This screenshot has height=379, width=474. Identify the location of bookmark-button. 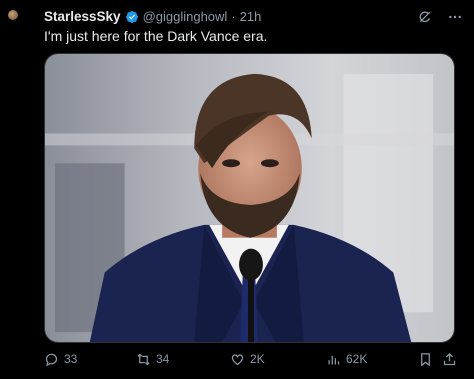
(425, 359).